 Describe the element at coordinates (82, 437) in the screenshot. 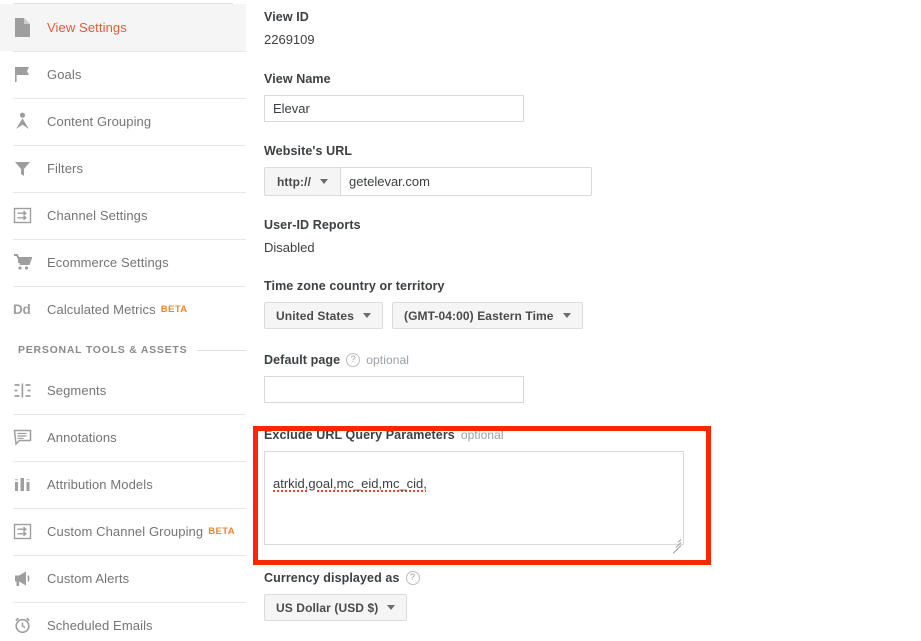

I see `sidebar-item-label: Annotations` at that location.